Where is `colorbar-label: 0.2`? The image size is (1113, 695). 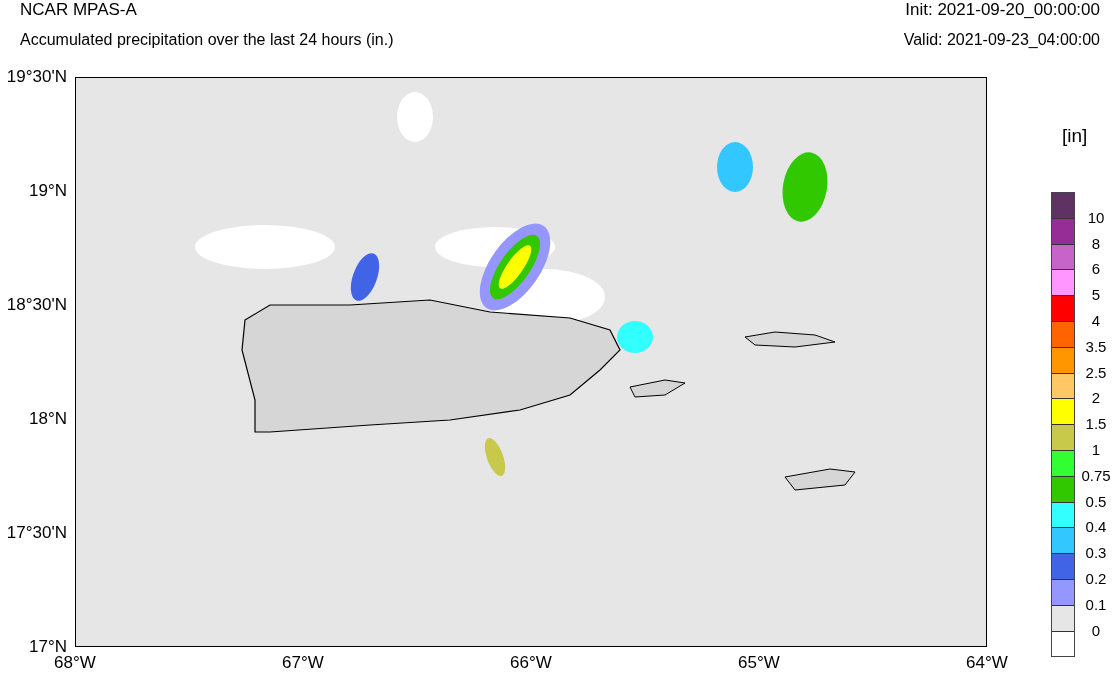
colorbar-label: 0.2 is located at coordinates (1096, 579).